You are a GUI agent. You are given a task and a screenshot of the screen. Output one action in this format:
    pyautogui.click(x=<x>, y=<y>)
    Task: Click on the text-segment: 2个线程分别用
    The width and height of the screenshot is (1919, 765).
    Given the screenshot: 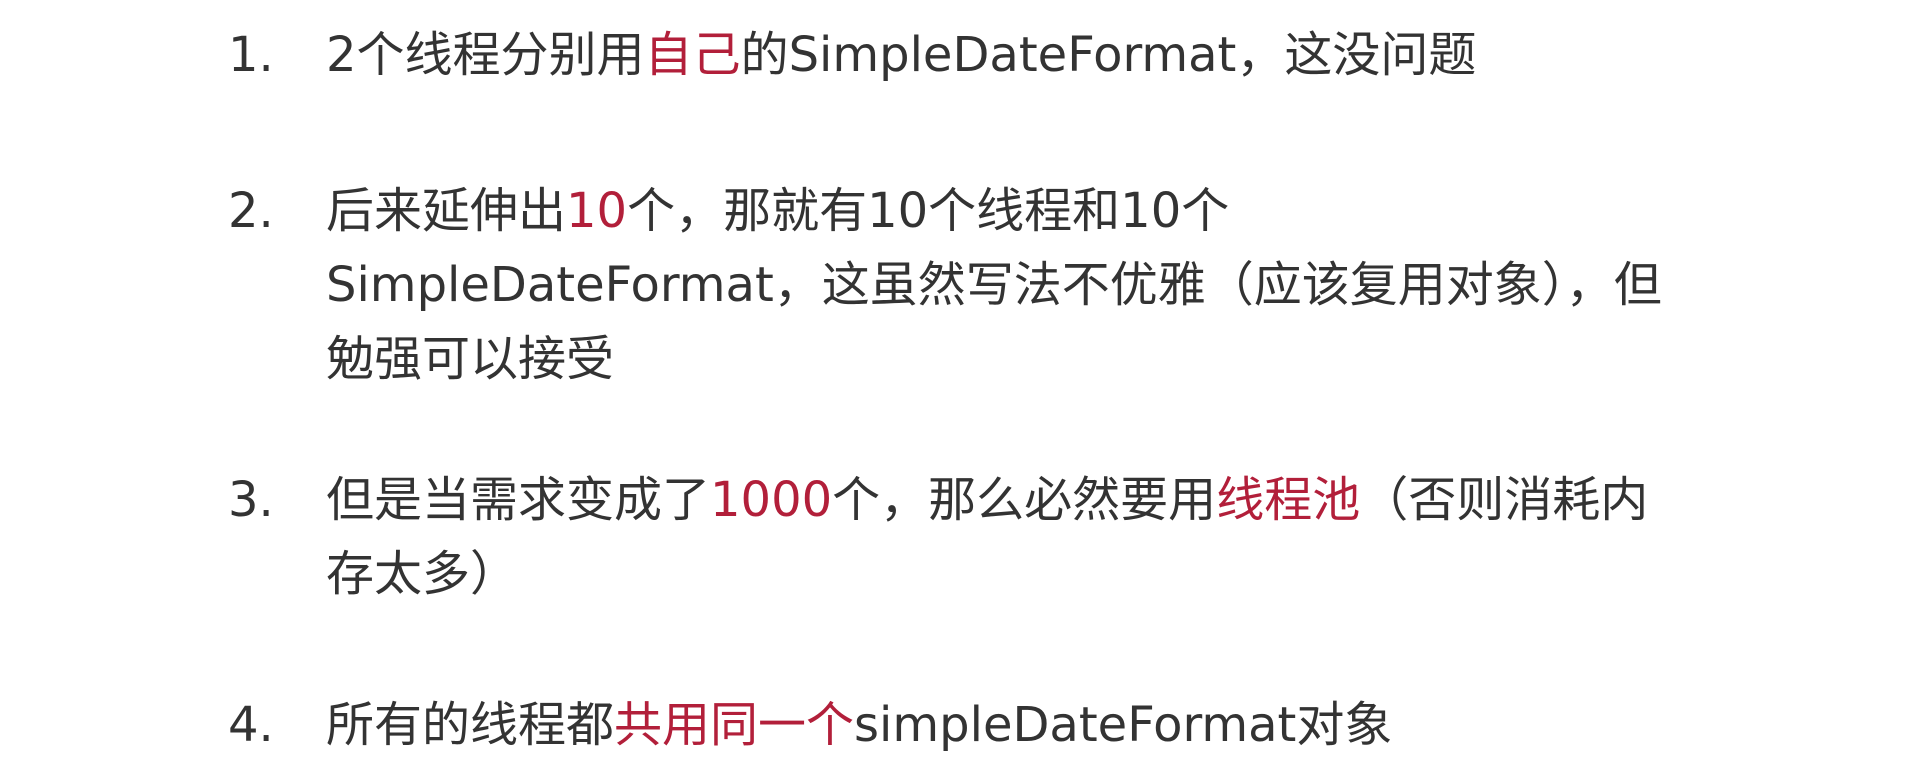 What is the action you would take?
    pyautogui.click(x=485, y=55)
    